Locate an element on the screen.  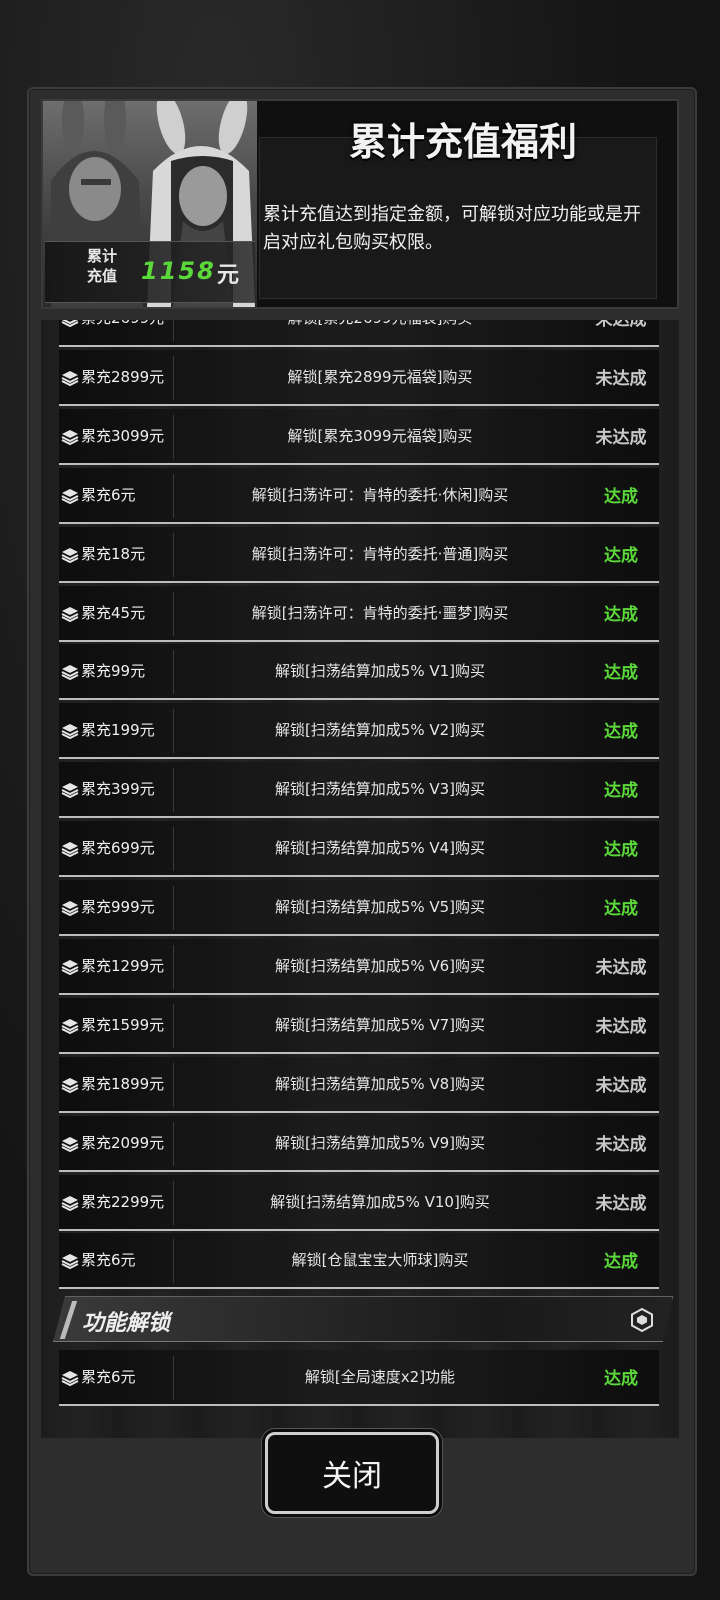
list-item: 累充1299元 解锁[扫荡结算加成5% V6]购买 未达成 is located at coordinates (359, 966).